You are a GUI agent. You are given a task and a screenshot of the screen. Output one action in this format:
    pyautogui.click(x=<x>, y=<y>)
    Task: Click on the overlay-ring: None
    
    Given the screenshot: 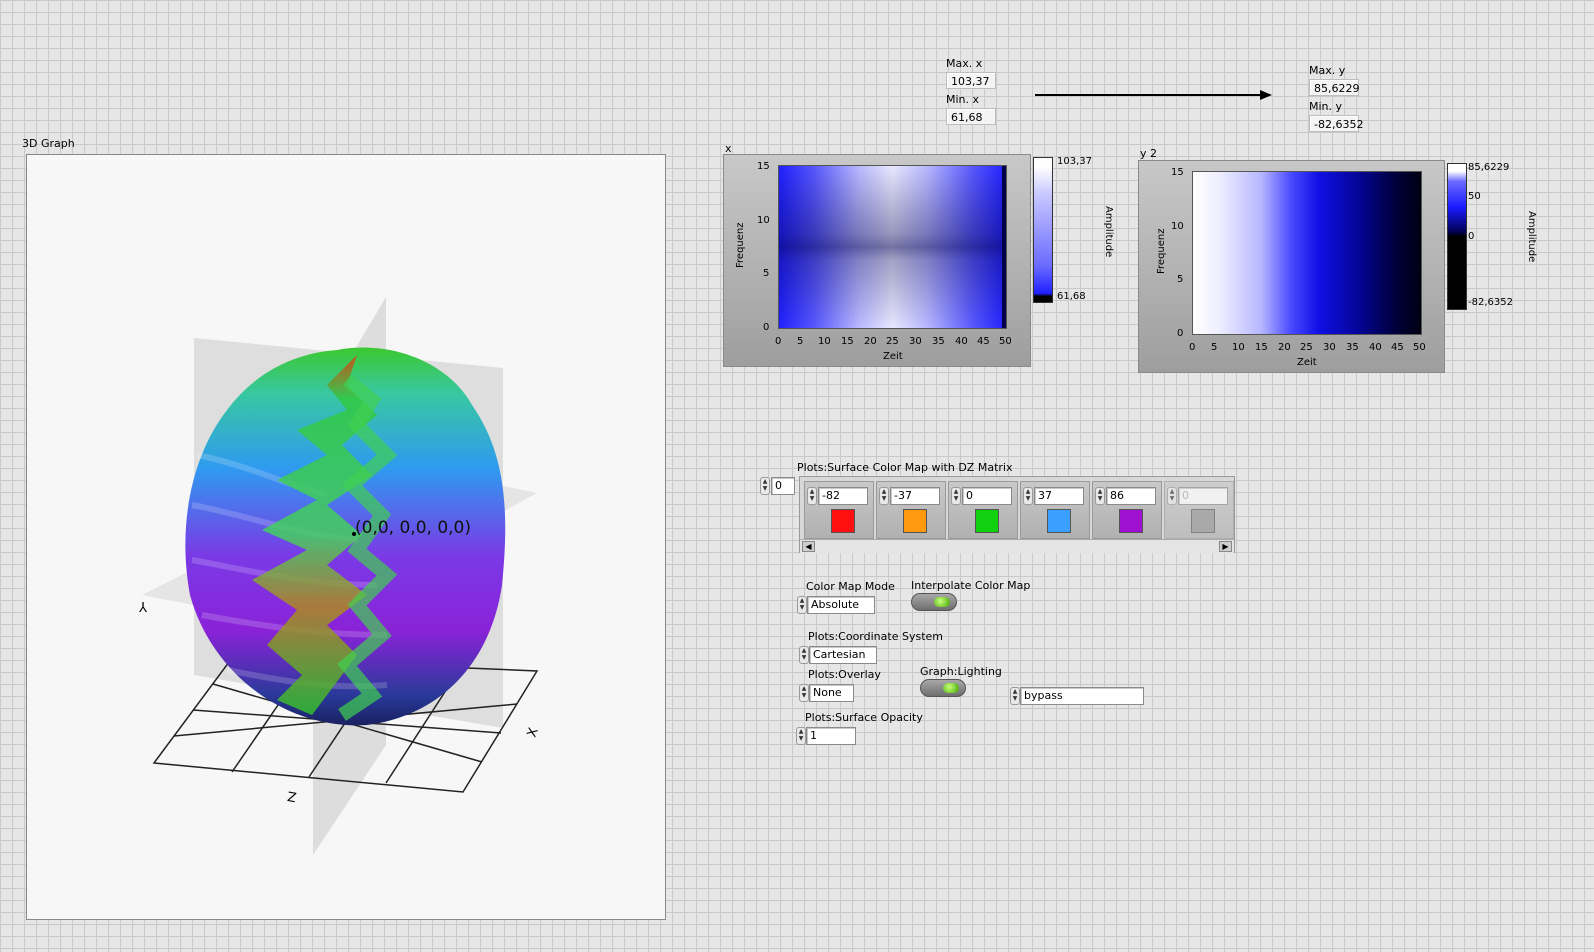 What is the action you would take?
    pyautogui.click(x=831, y=693)
    